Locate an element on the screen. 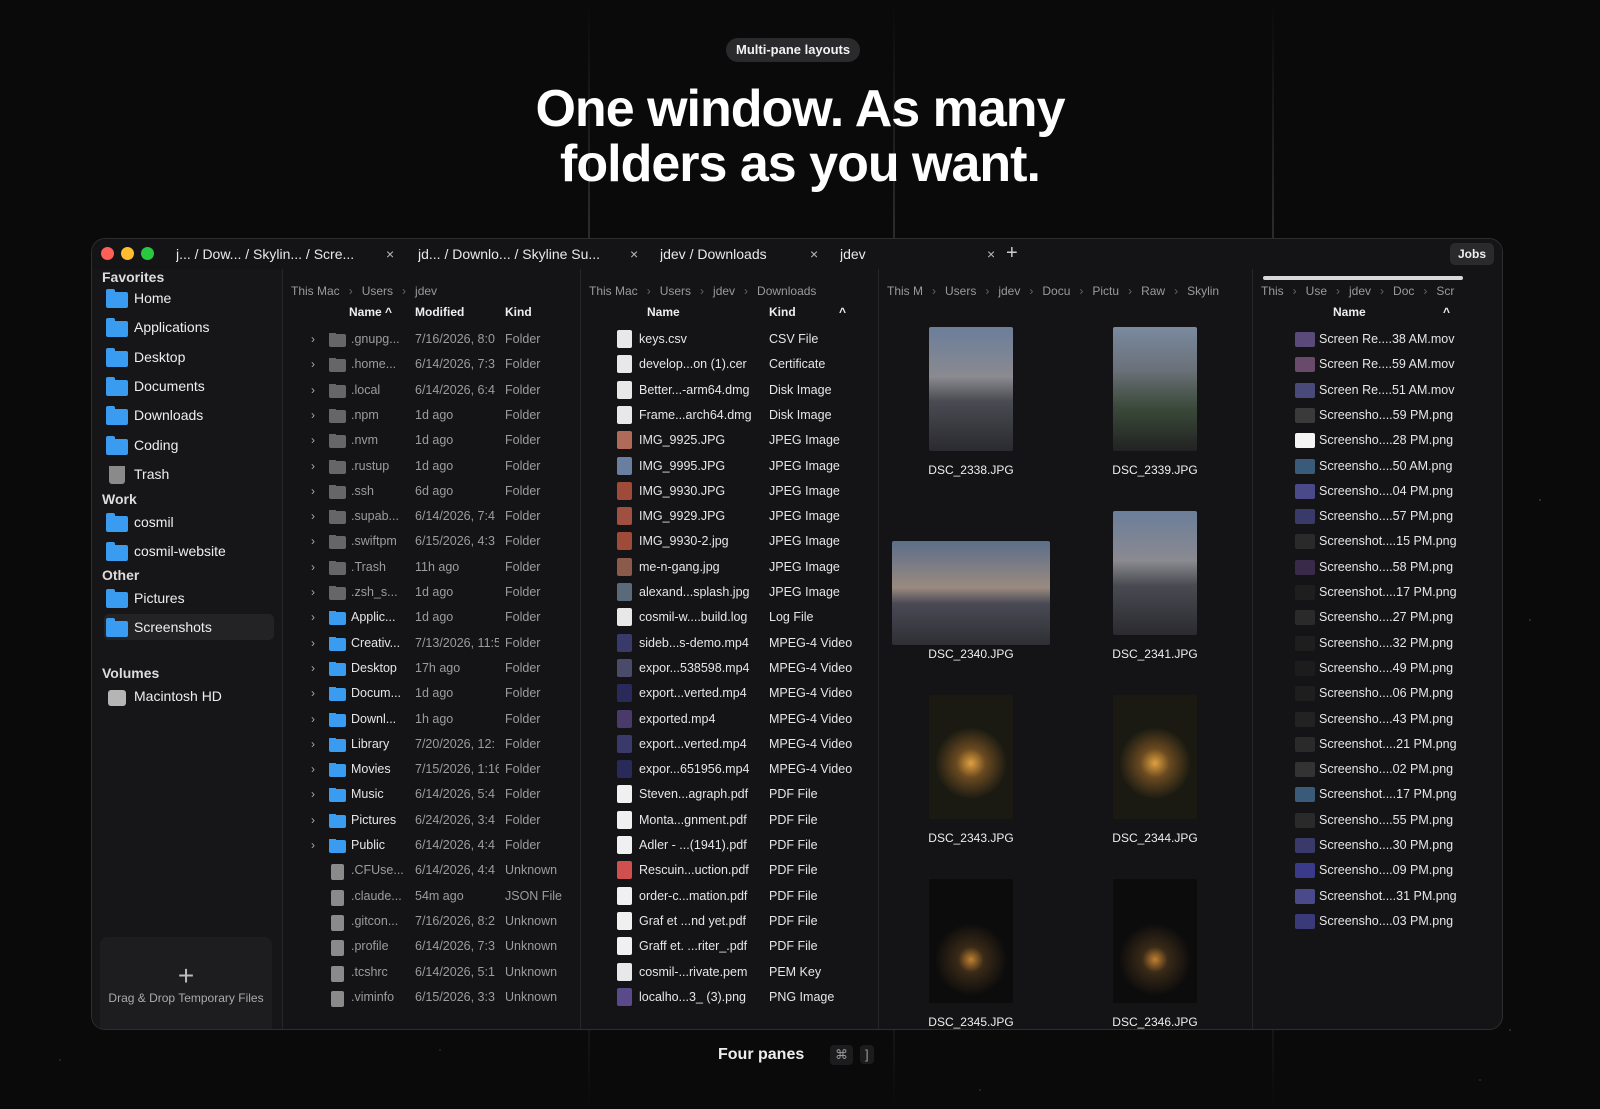  table-row: Steven...agraph.pdf PDF File is located at coordinates (729, 794).